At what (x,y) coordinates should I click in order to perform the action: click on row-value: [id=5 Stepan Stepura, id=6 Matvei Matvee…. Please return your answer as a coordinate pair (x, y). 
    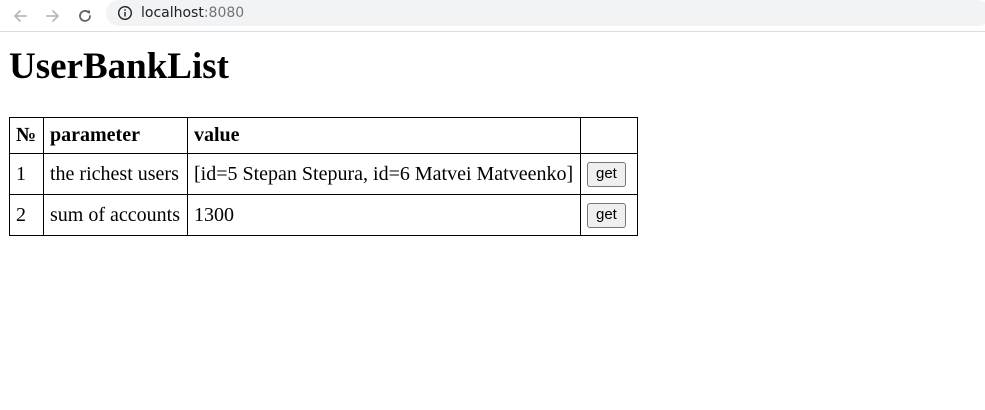
    Looking at the image, I should click on (384, 174).